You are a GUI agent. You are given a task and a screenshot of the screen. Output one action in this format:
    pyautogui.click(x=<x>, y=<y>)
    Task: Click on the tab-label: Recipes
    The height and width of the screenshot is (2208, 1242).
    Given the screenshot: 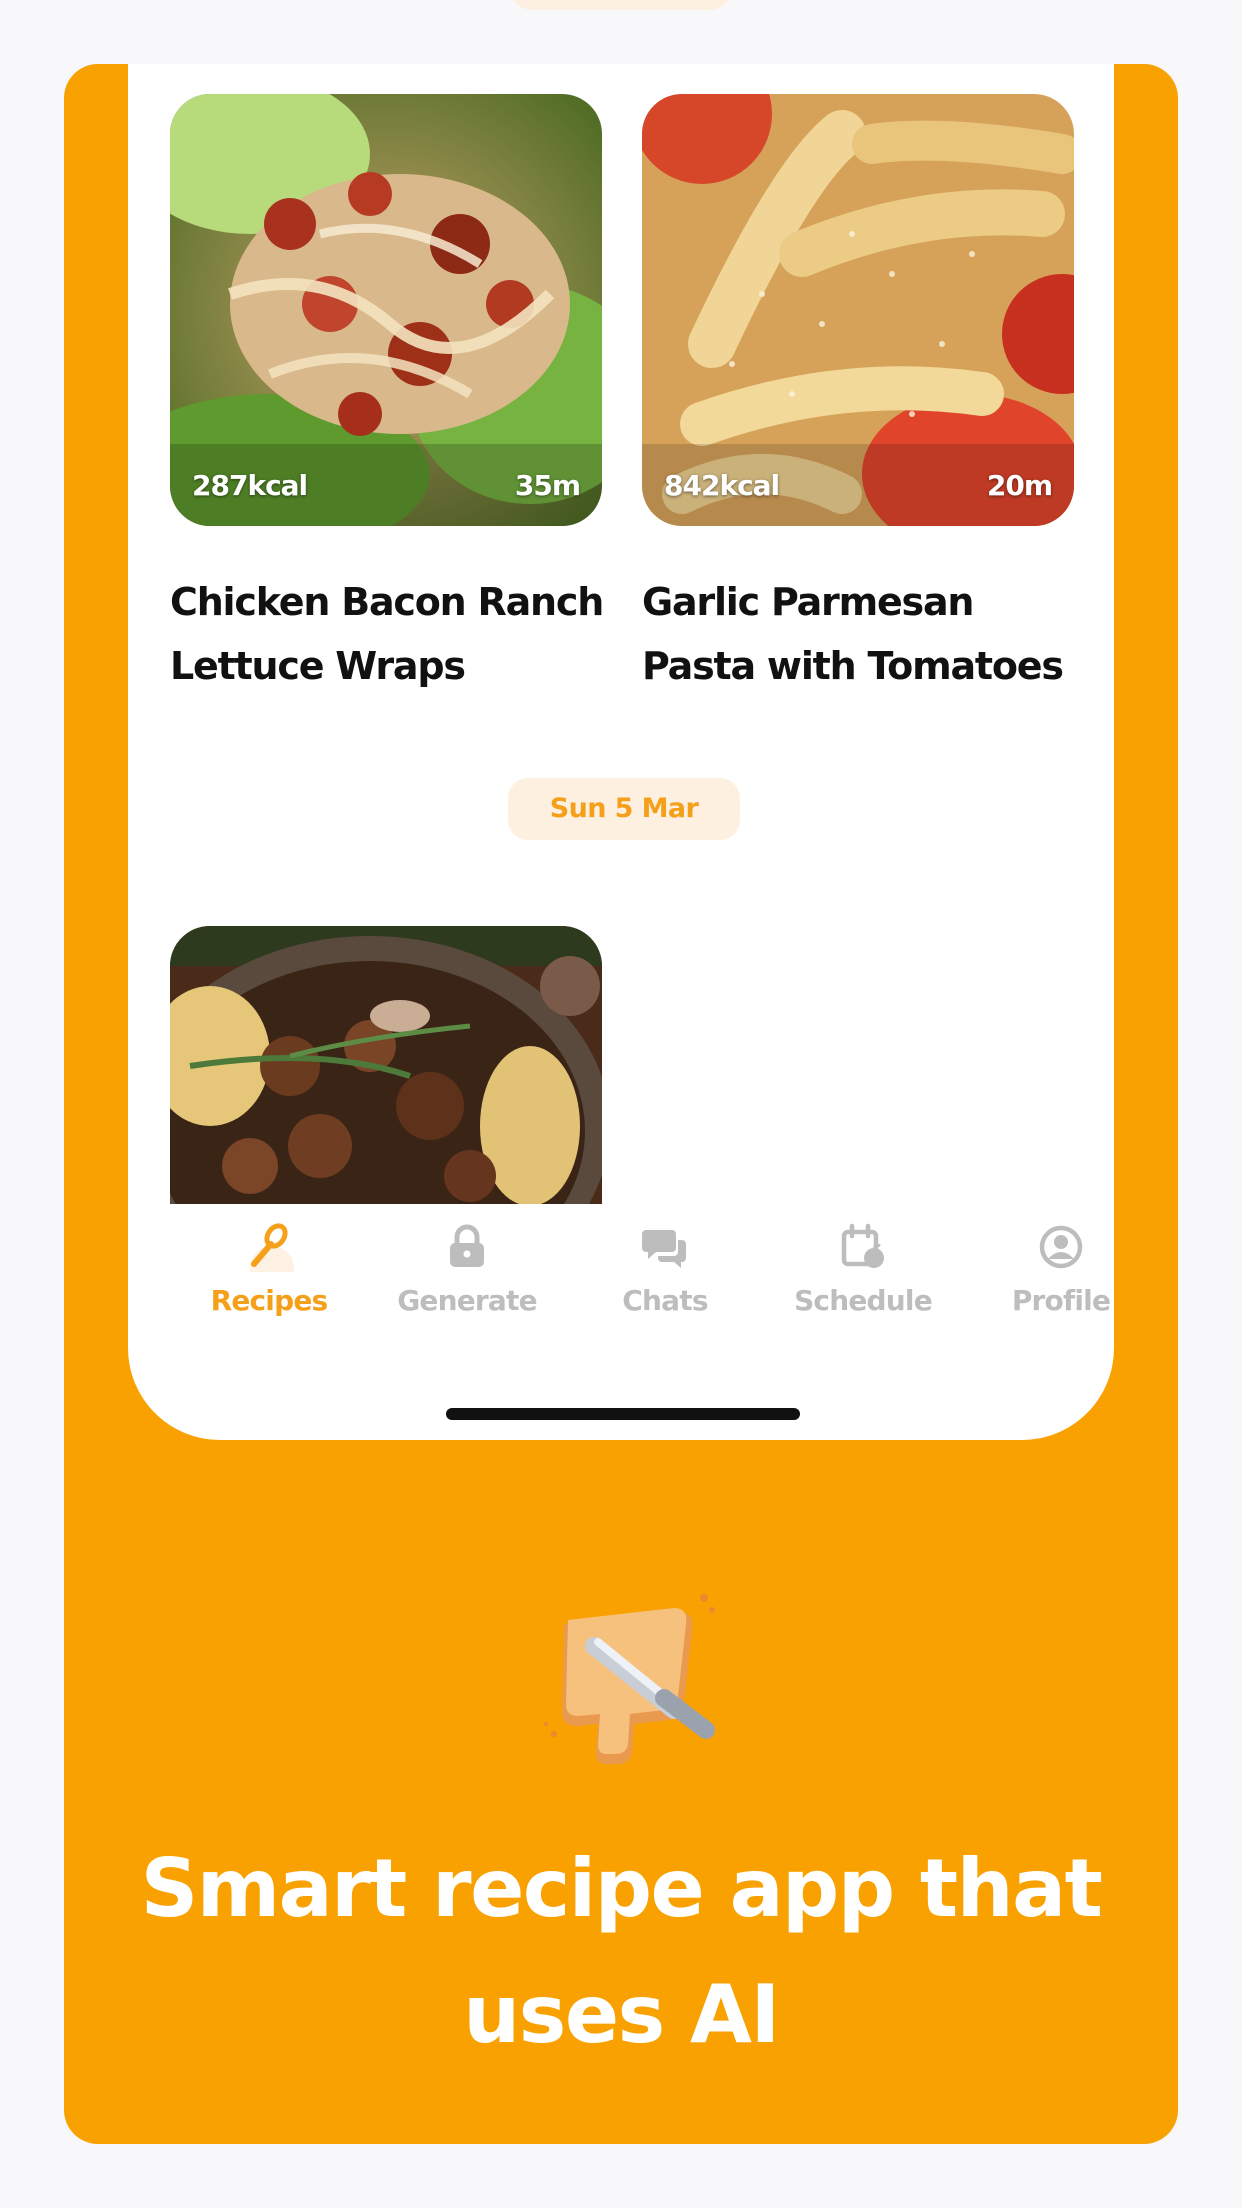 What is the action you would take?
    pyautogui.click(x=269, y=1300)
    